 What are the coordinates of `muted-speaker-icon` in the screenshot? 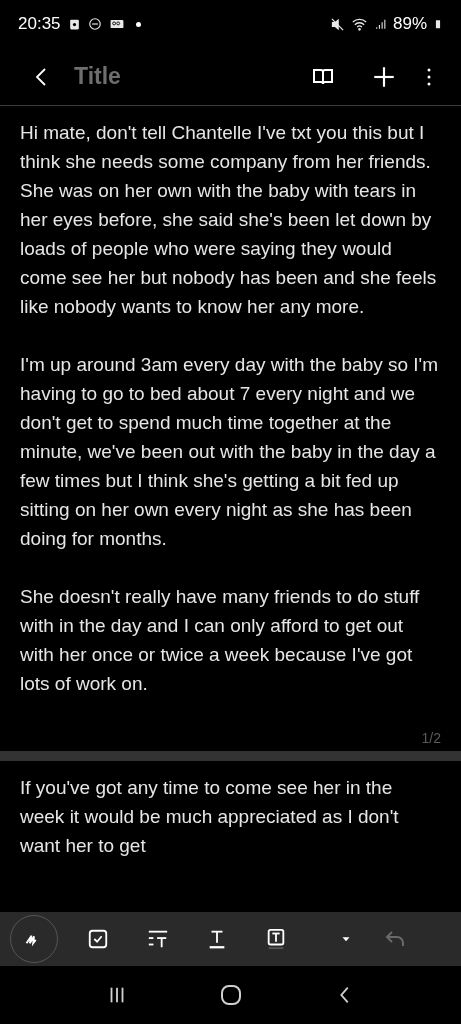 It's located at (337, 24).